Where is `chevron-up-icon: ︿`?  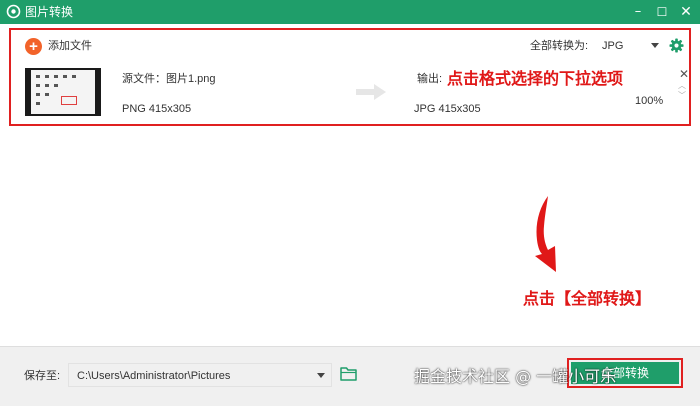 chevron-up-icon: ︿ is located at coordinates (682, 85).